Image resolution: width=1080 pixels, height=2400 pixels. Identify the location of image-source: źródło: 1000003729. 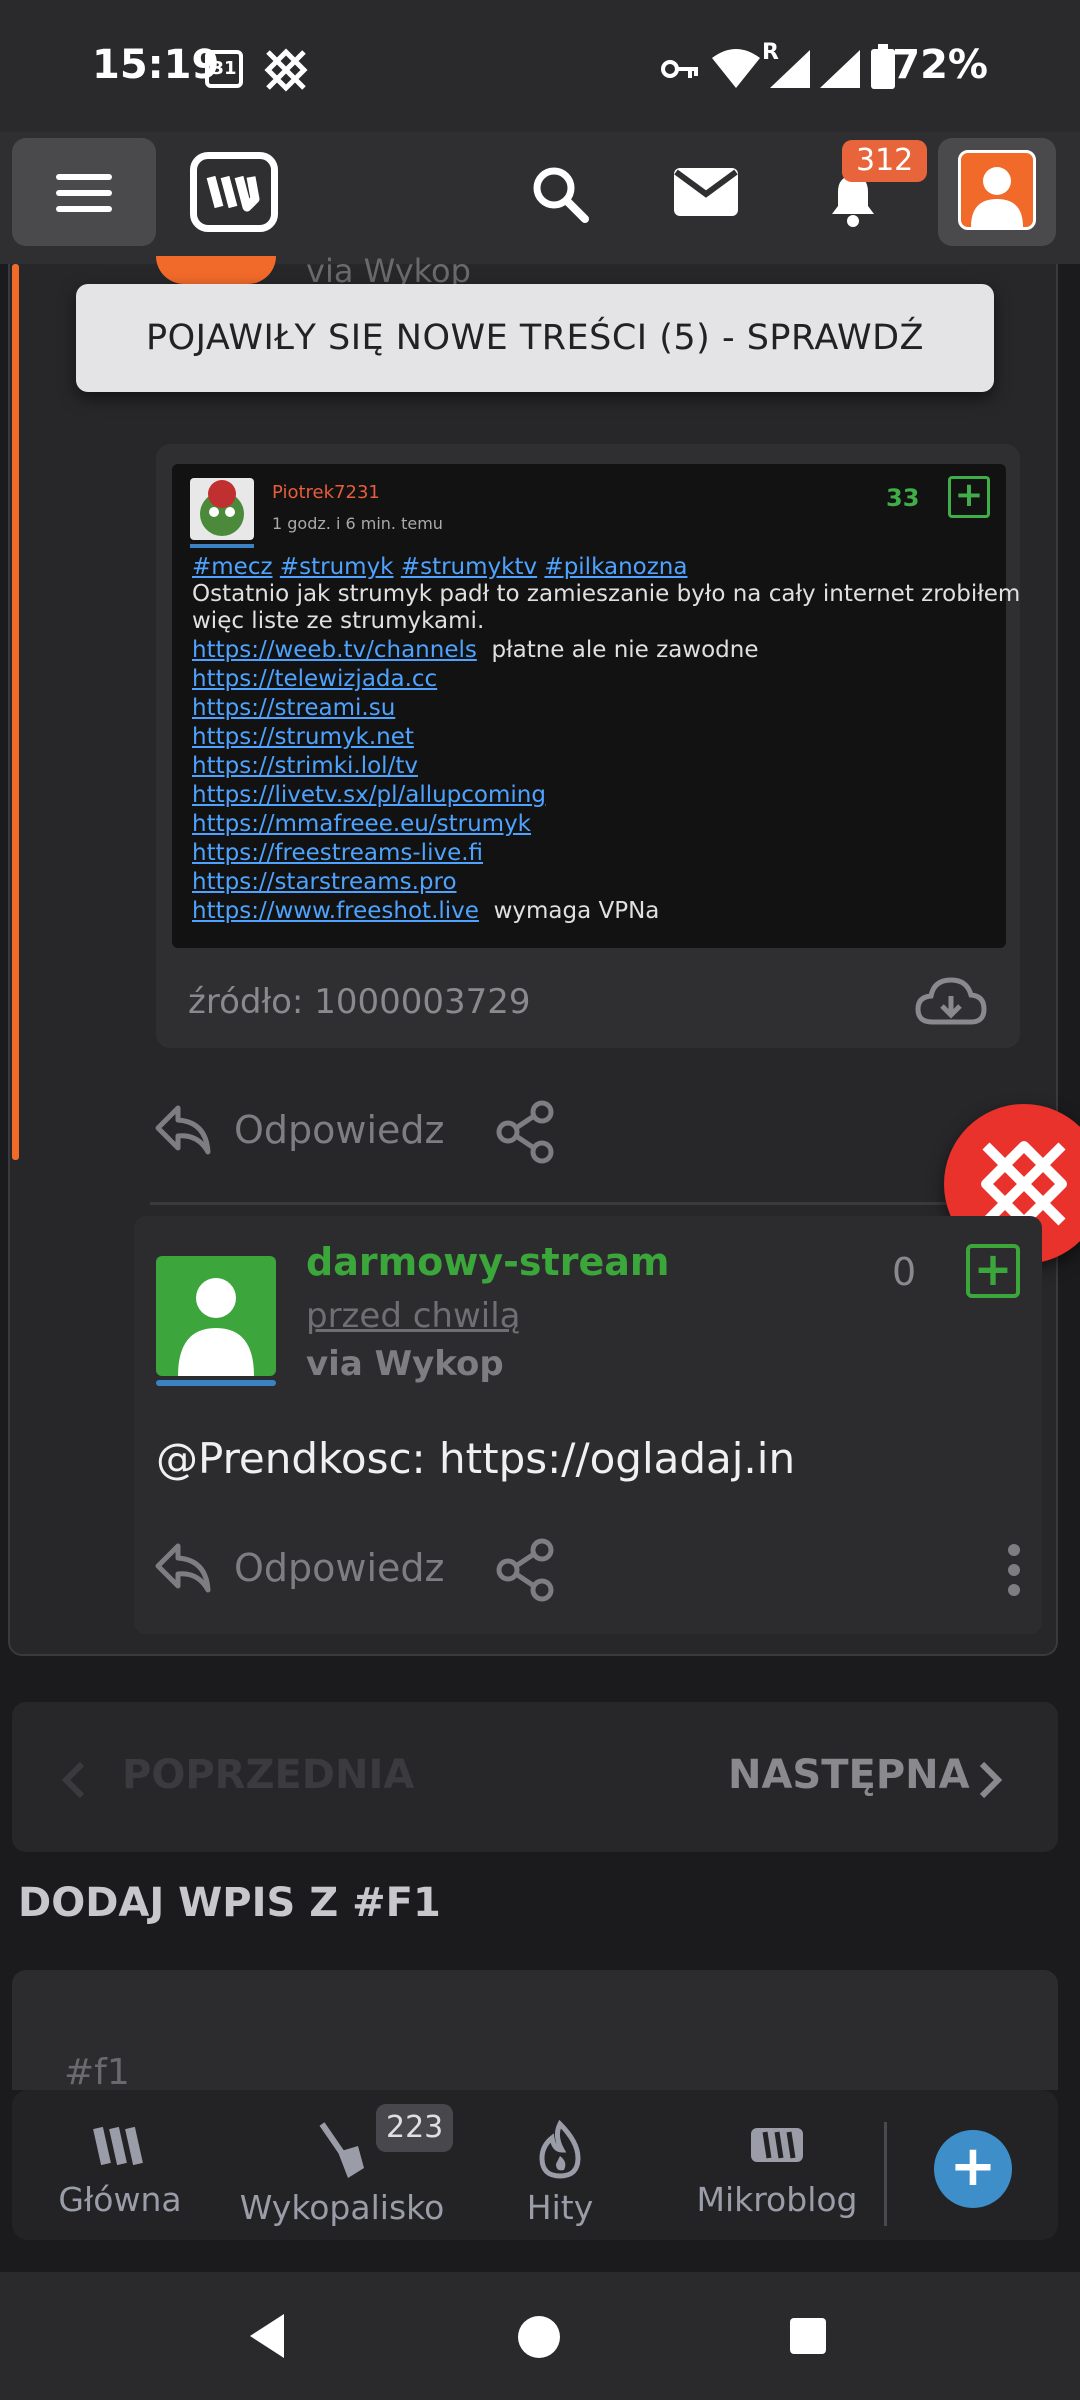
(359, 1002).